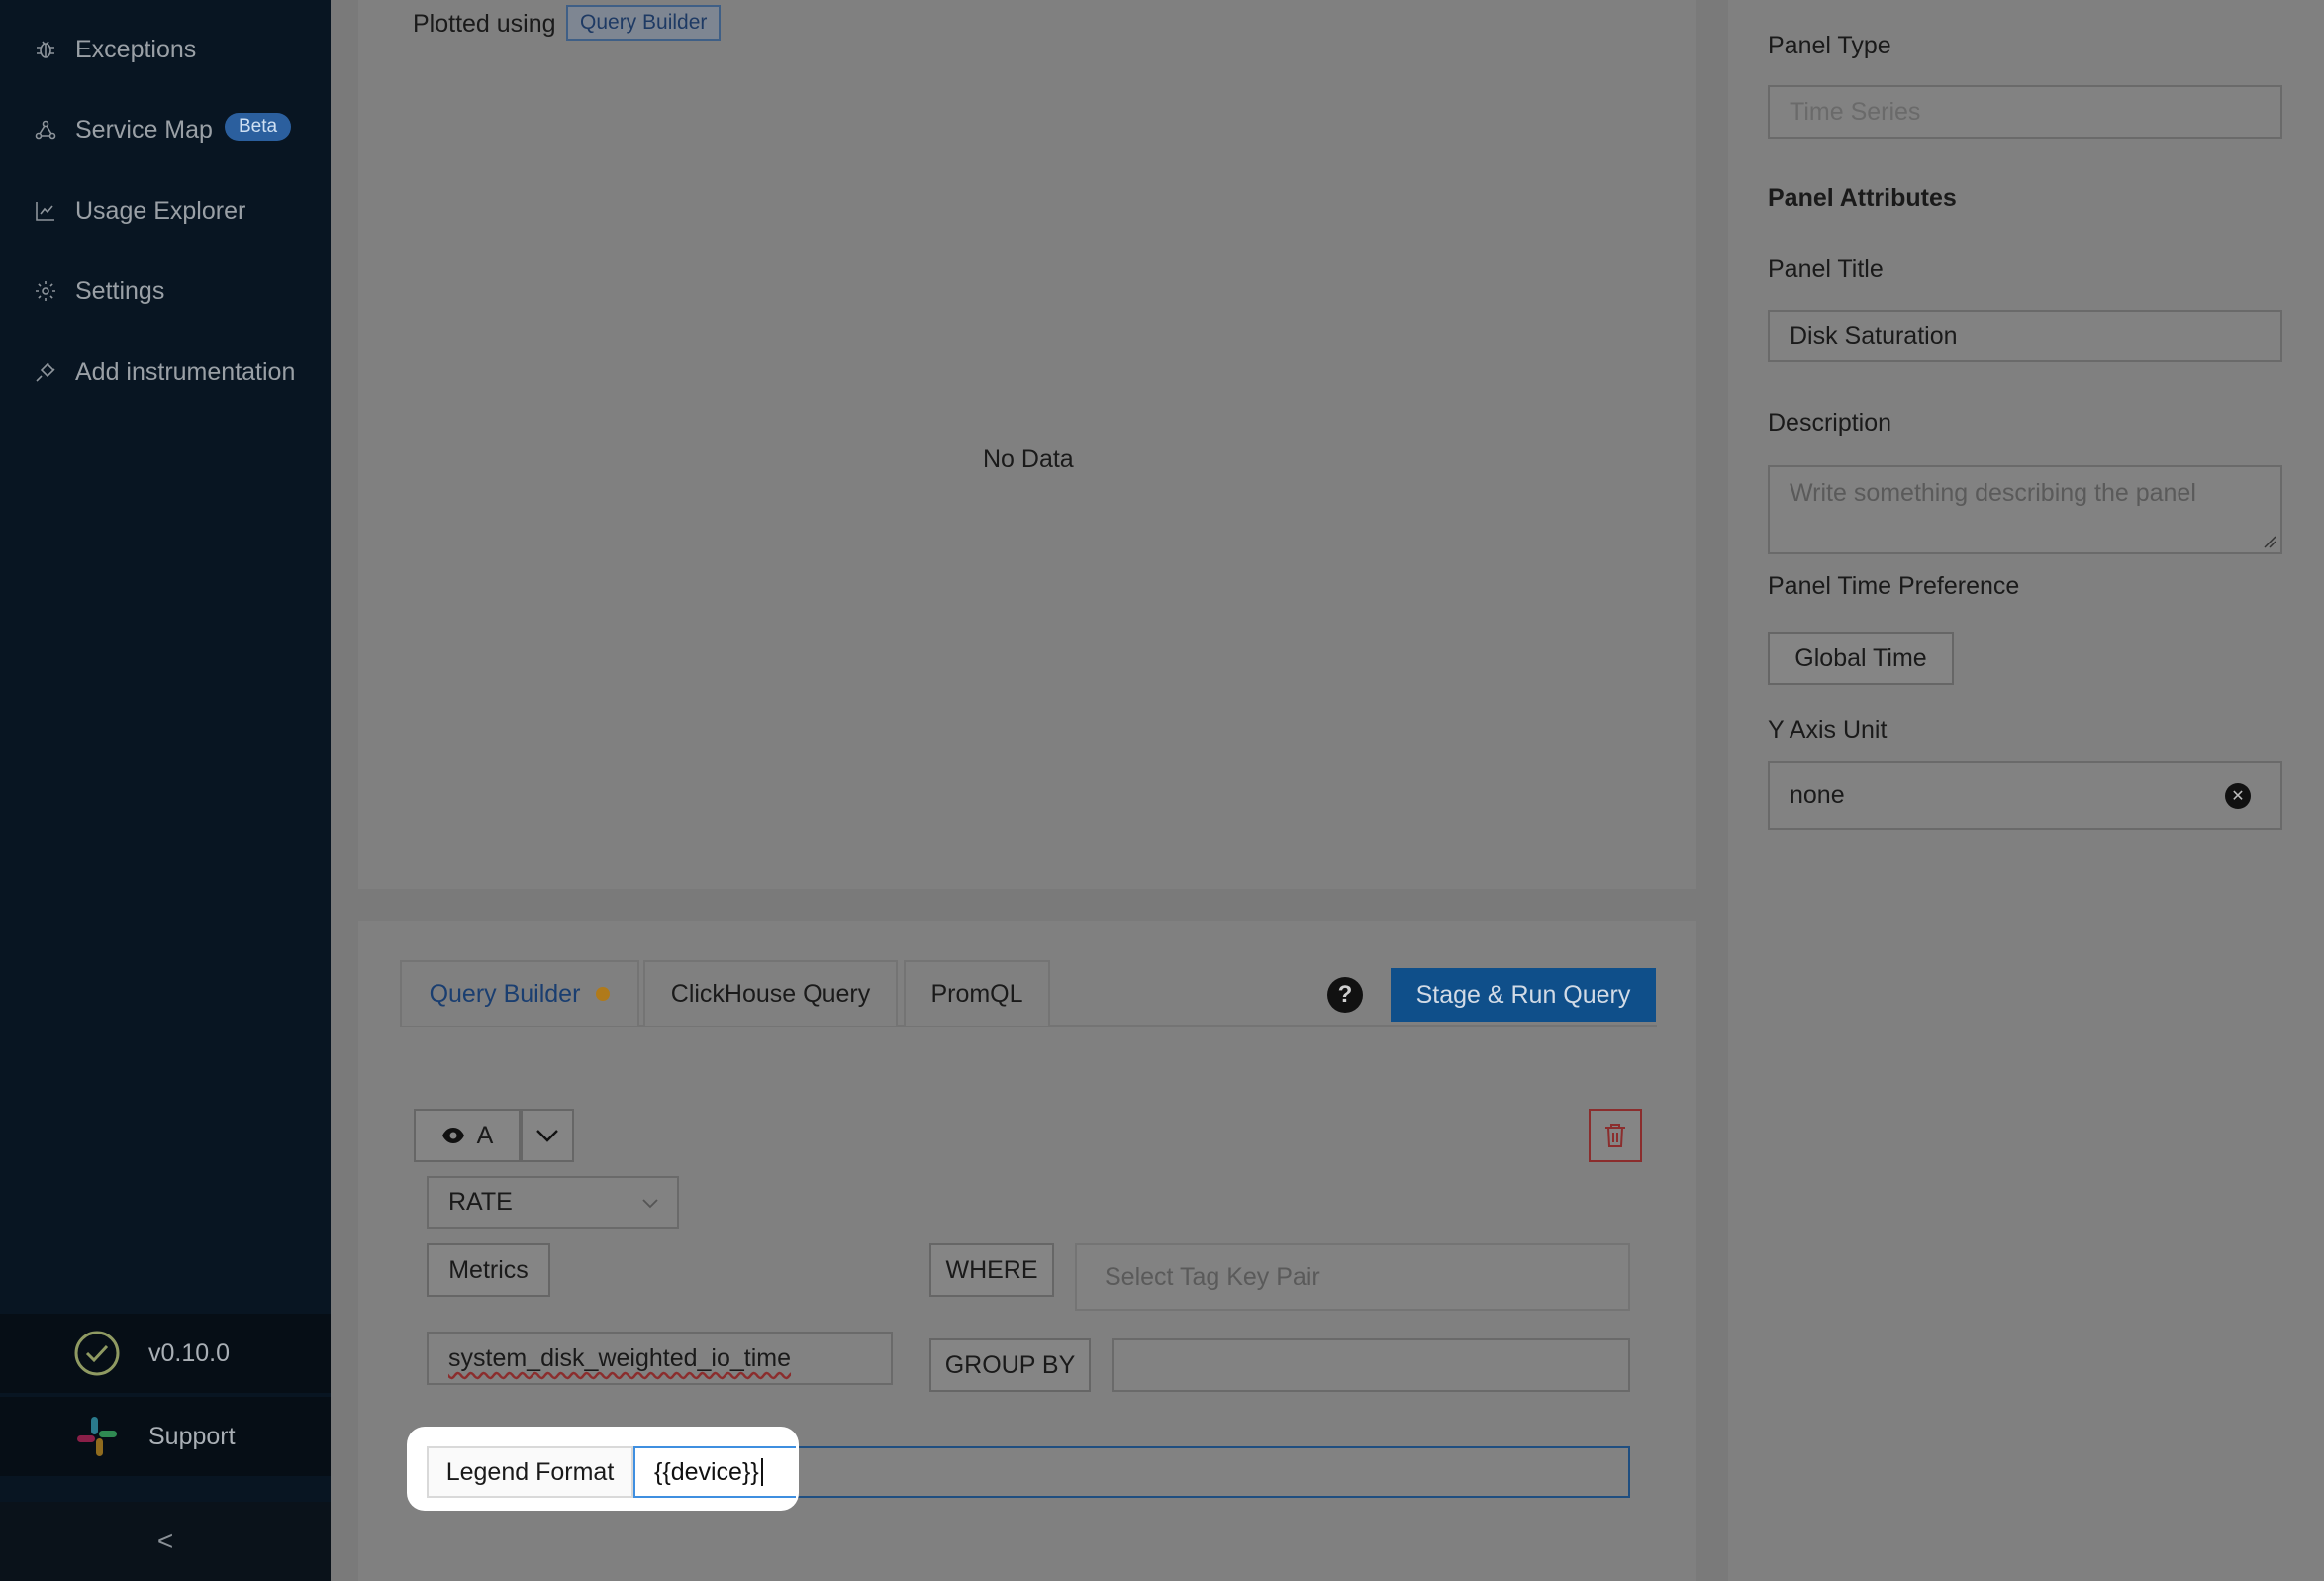 The height and width of the screenshot is (1581, 2324). I want to click on sidebar-item-service-map: Service Map Beta, so click(165, 129).